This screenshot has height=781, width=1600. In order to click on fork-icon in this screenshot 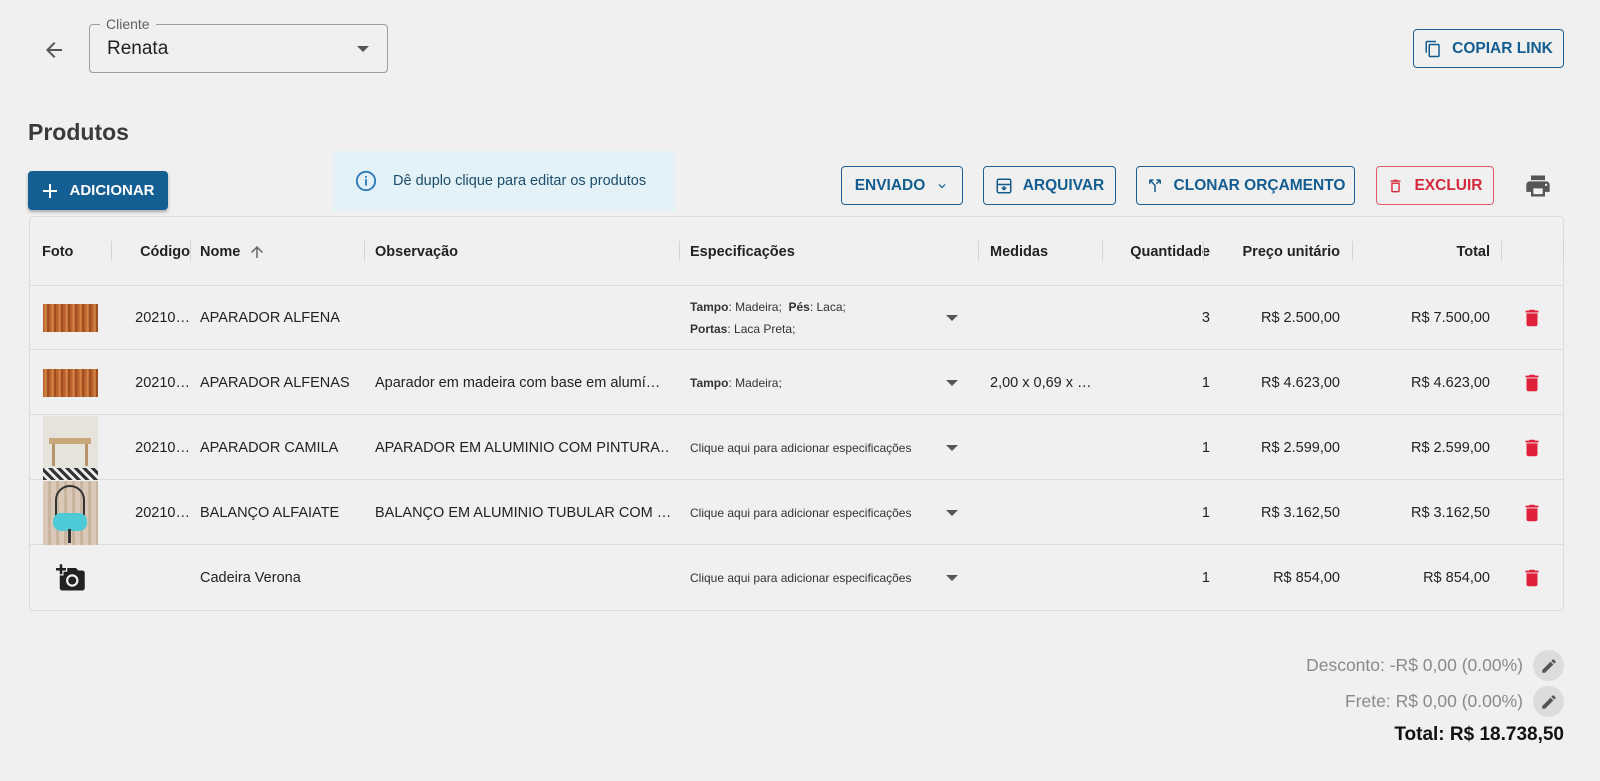, I will do `click(1154, 185)`.